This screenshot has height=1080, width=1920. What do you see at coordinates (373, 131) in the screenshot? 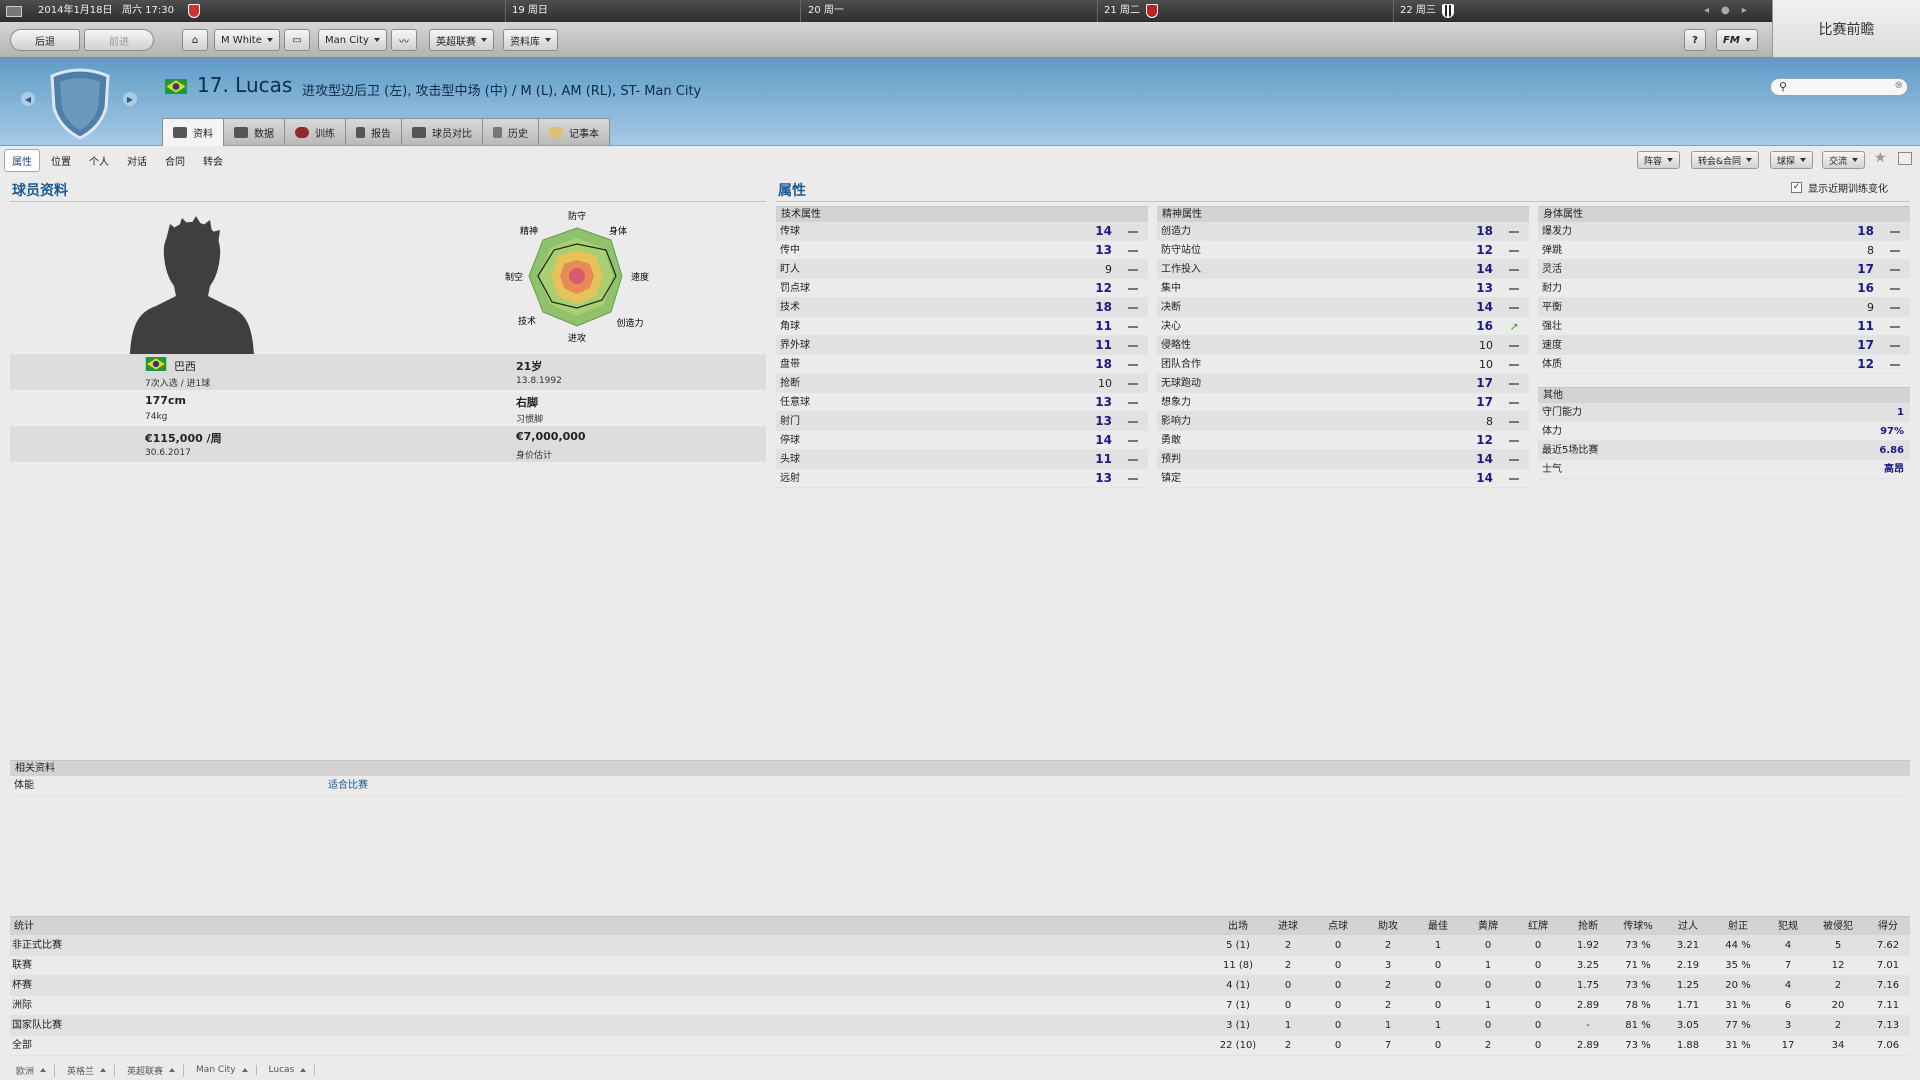
I see `tab-reports: 报告` at bounding box center [373, 131].